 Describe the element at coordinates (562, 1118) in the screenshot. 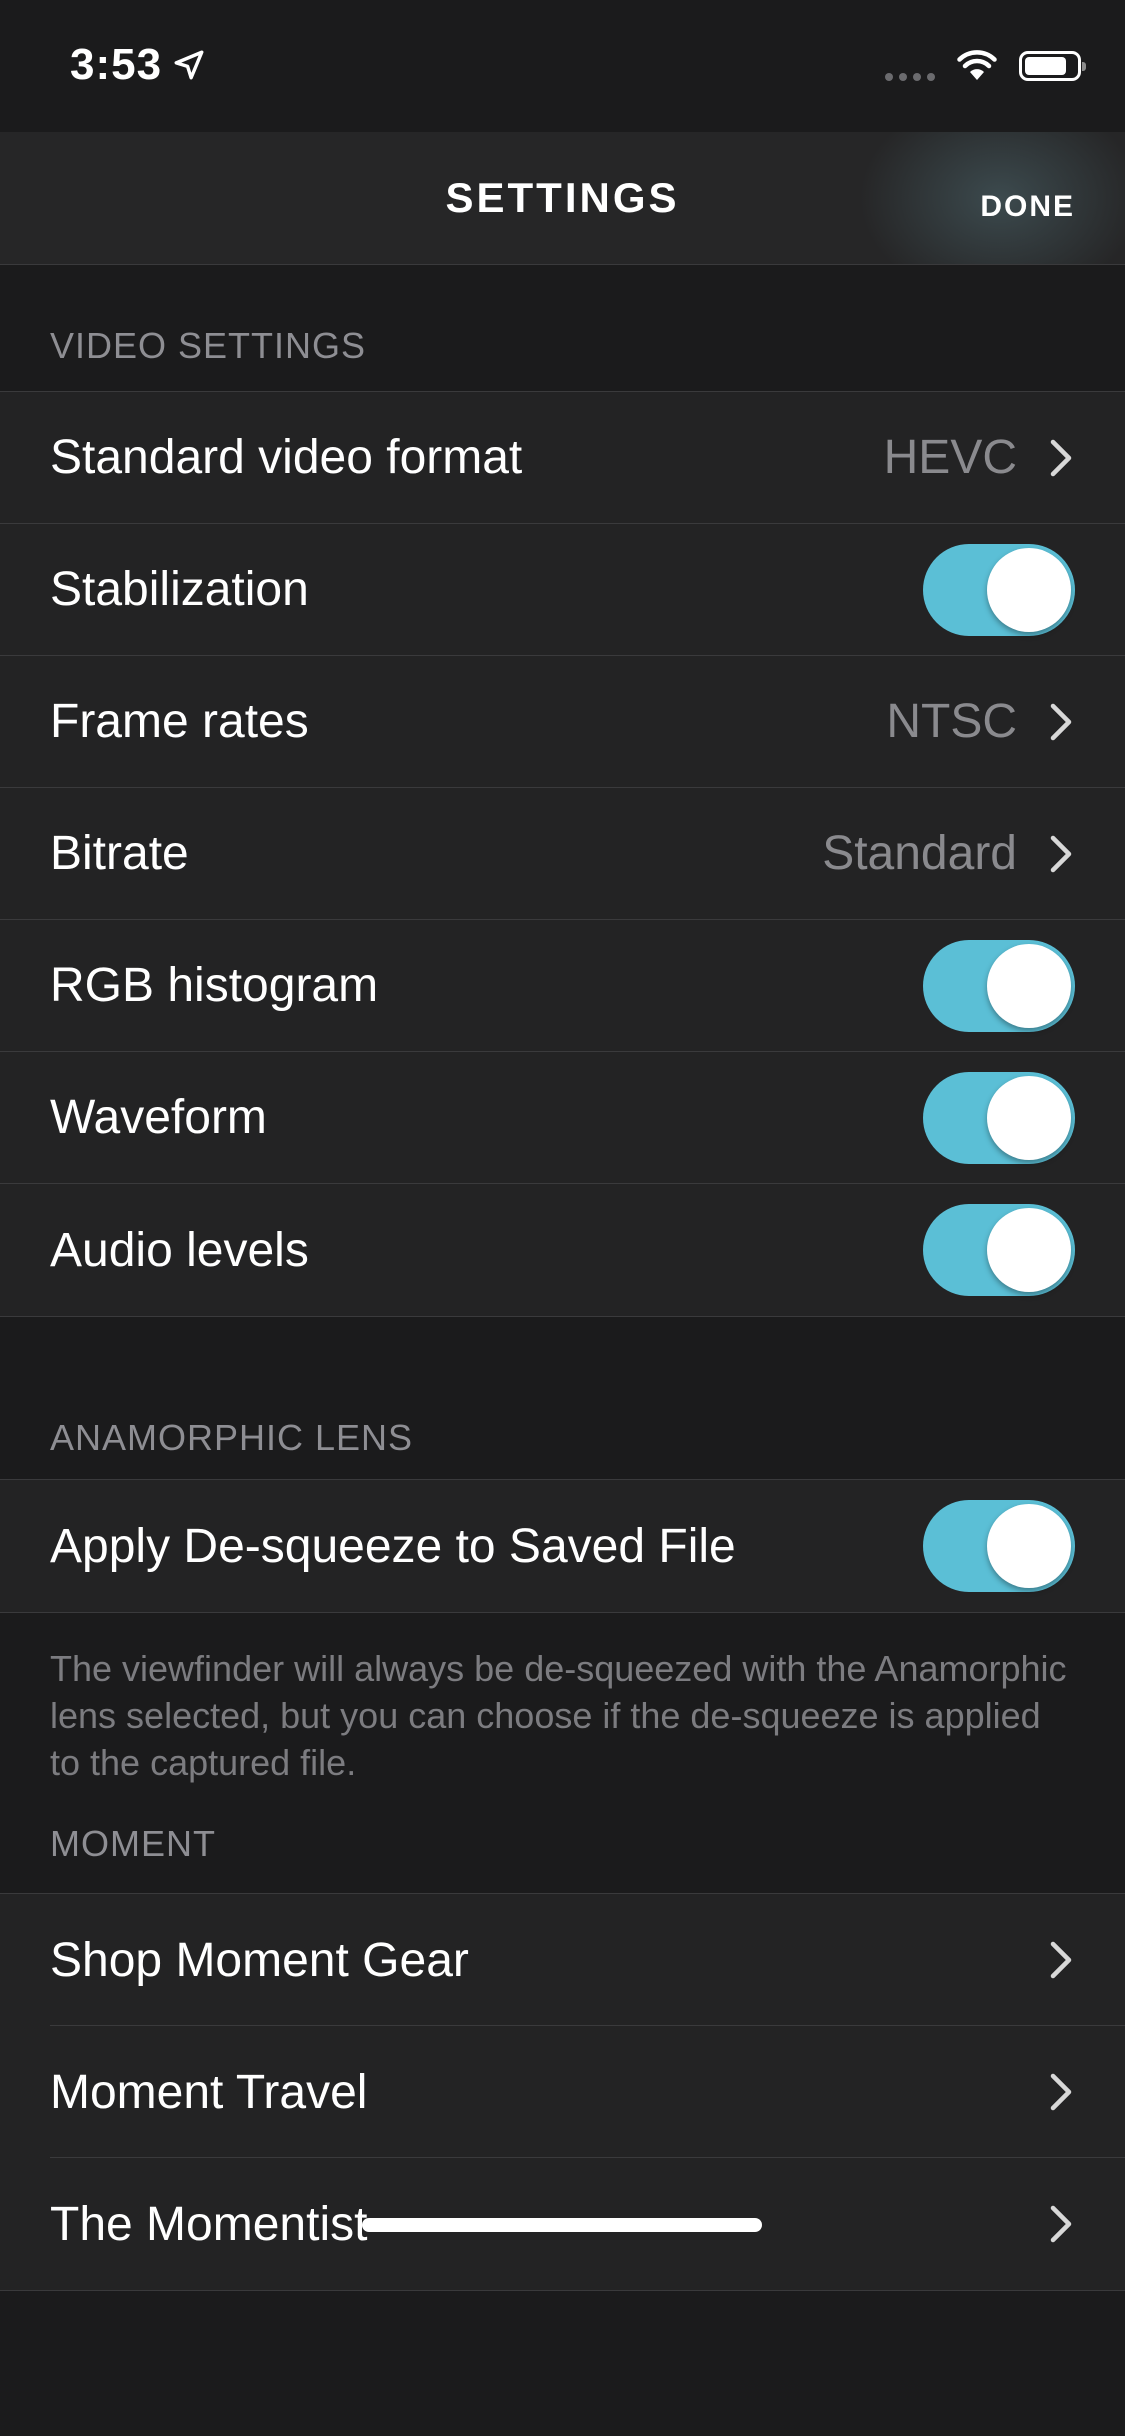

I see `row-waveform: Waveform` at that location.